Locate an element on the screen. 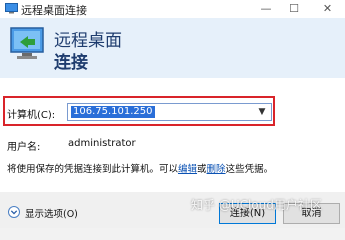 The width and height of the screenshot is (345, 240). computer-label: 计算机(C): is located at coordinates (31, 115).